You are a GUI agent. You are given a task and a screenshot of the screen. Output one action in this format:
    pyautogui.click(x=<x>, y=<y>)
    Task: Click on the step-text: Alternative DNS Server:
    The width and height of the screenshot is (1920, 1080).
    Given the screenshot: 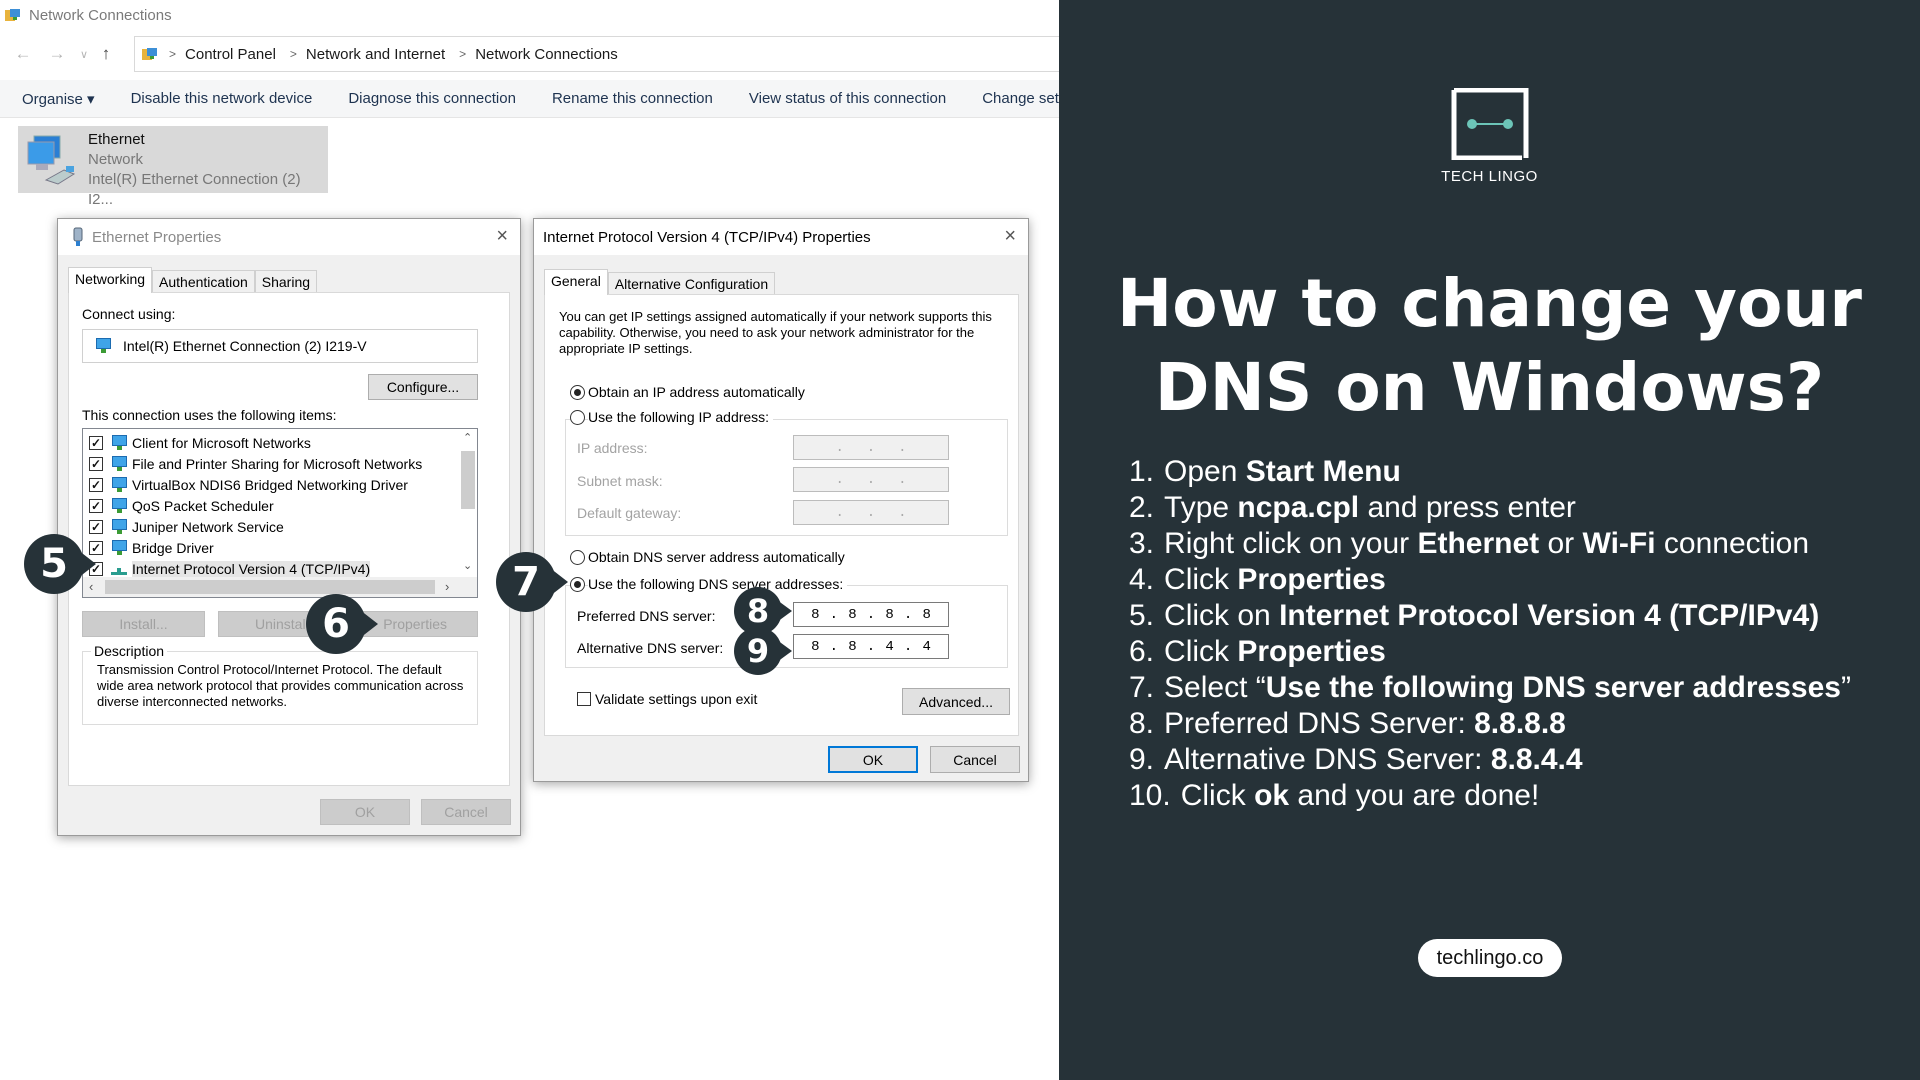 What is the action you would take?
    pyautogui.click(x=1327, y=759)
    